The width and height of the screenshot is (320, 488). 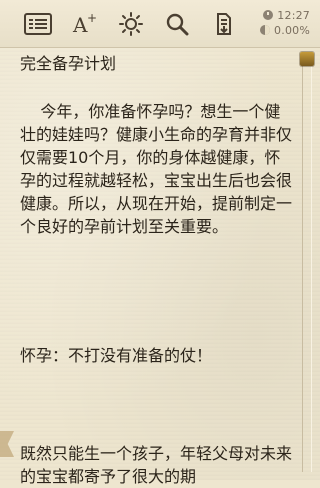 I want to click on status-area: 12:27 0.00%, so click(x=275, y=23).